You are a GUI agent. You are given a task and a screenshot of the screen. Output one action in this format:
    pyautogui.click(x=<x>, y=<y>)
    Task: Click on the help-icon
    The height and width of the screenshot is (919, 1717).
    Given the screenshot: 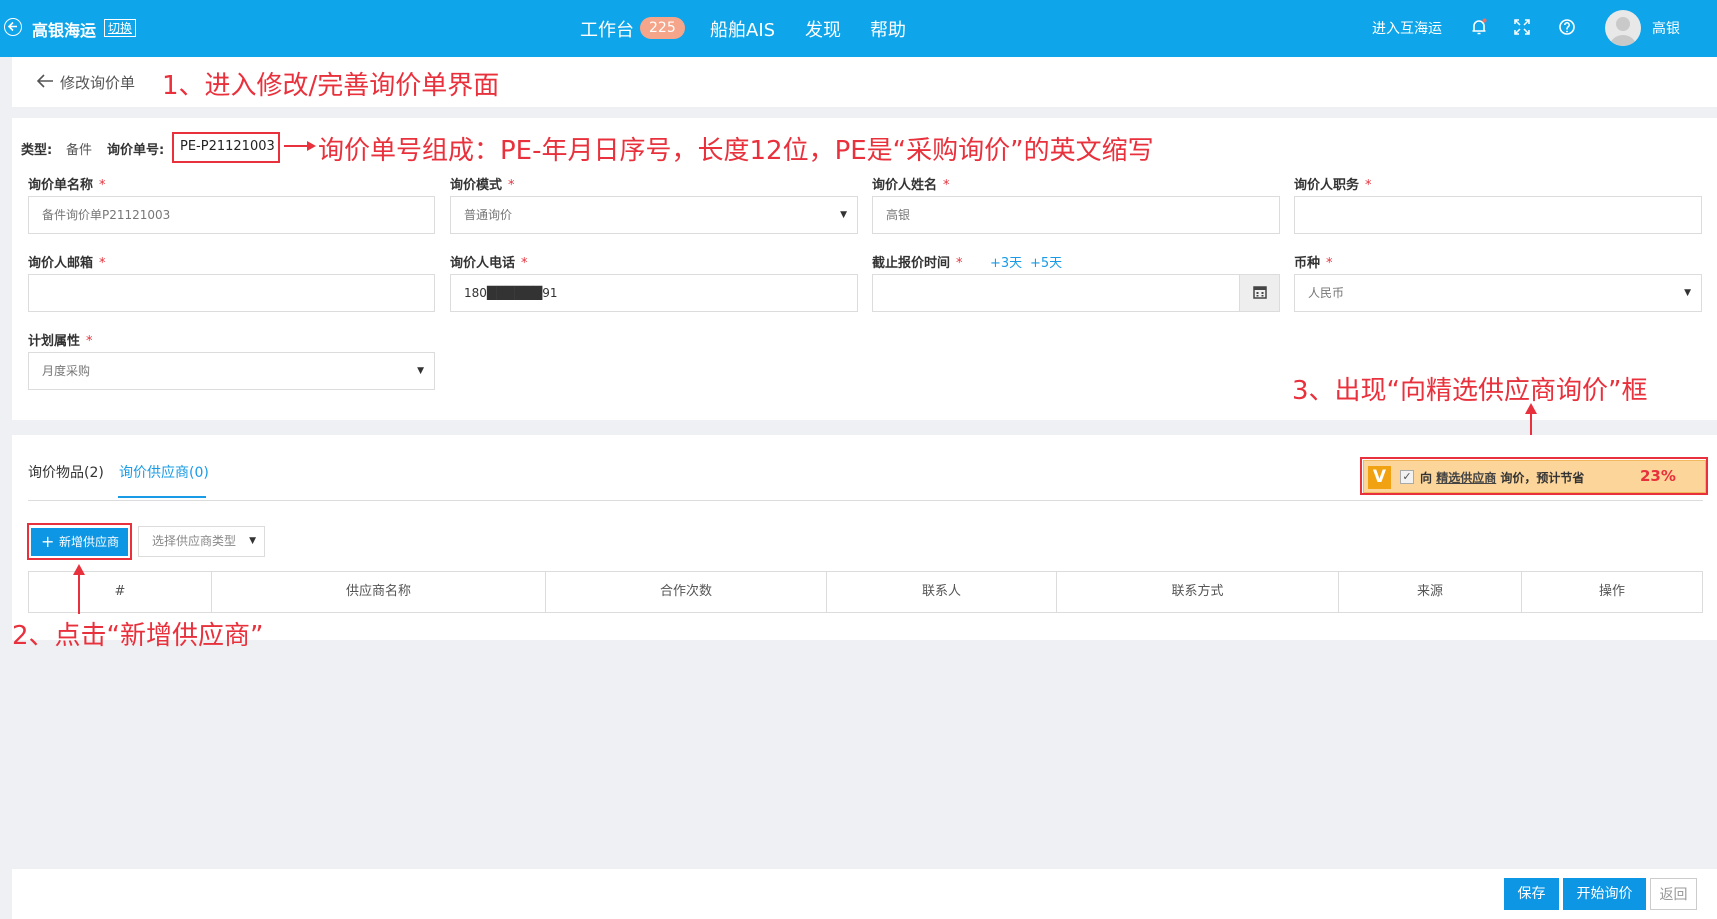 What is the action you would take?
    pyautogui.click(x=1567, y=27)
    